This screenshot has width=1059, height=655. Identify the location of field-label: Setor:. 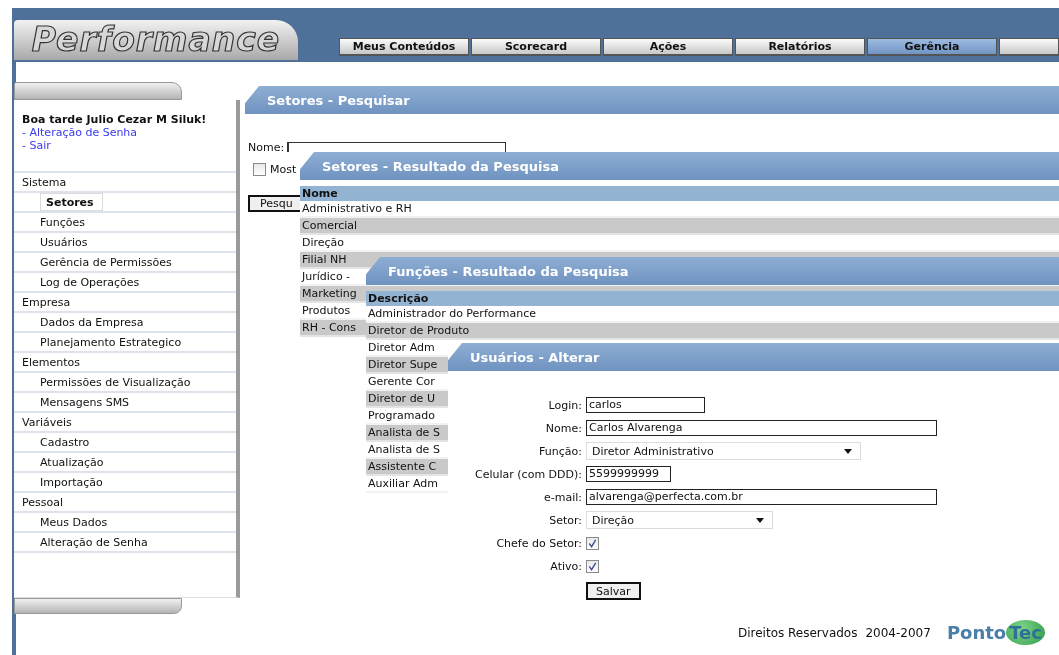
(565, 520).